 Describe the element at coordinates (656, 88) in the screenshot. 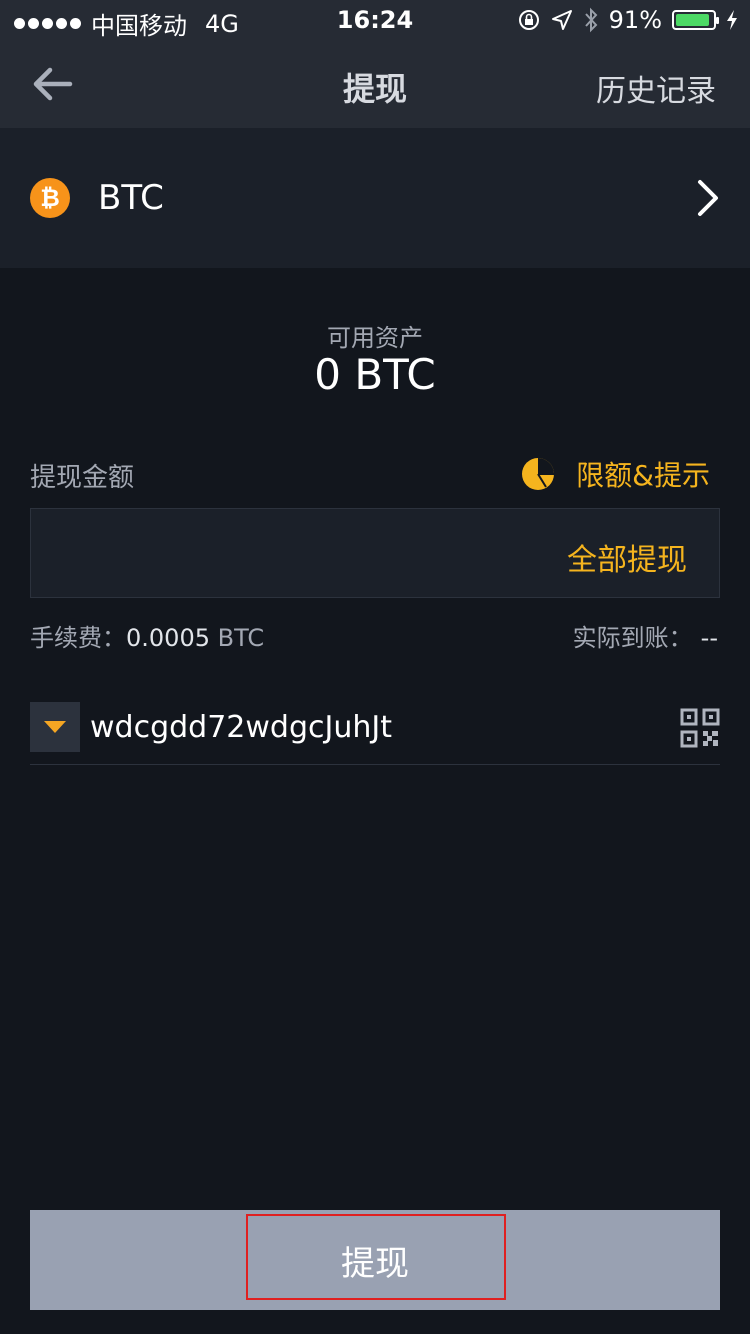

I see `history-link: 历史记录` at that location.